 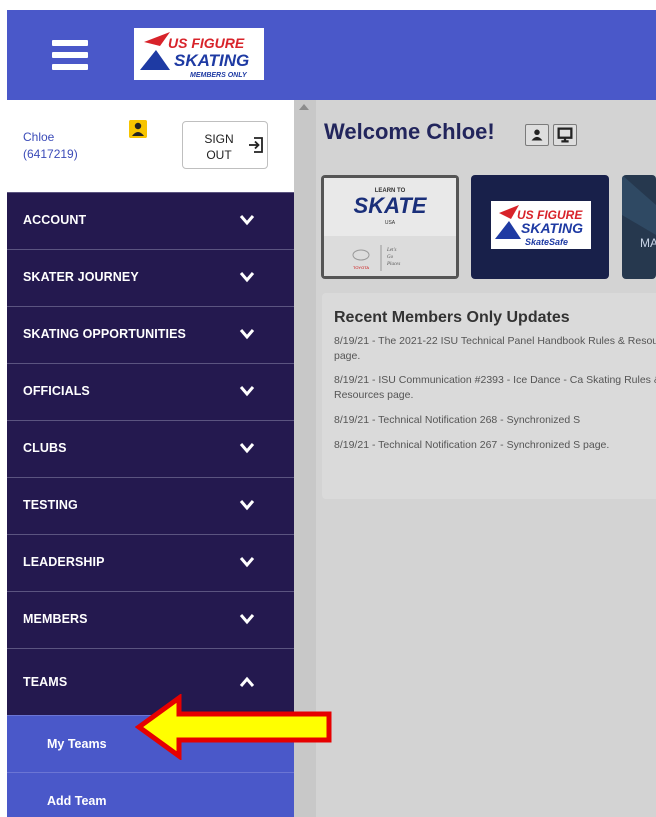 I want to click on menu-item-skating-opportunities: SKATING OPPORTUNITIES, so click(x=150, y=334).